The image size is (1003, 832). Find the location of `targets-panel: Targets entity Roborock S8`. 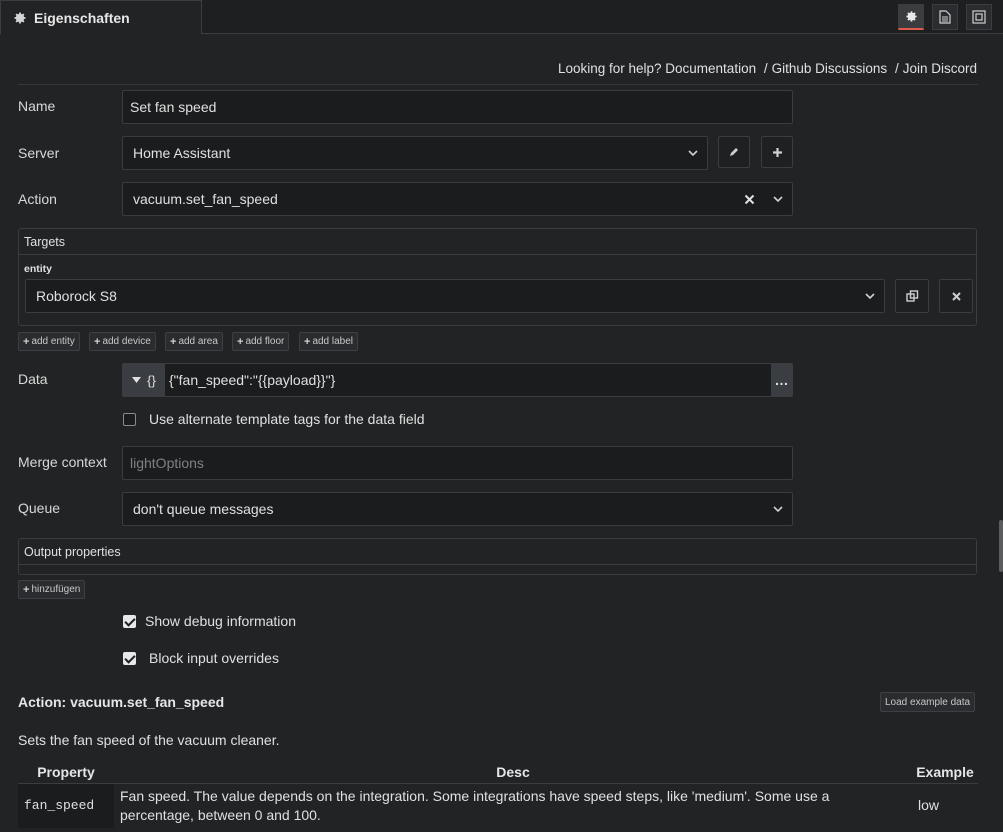

targets-panel: Targets entity Roborock S8 is located at coordinates (497, 277).